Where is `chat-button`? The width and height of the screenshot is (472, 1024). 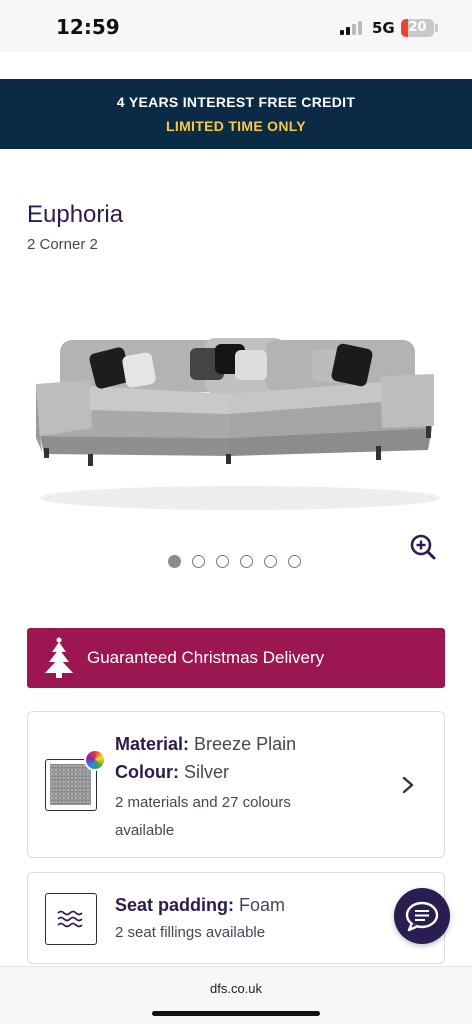 chat-button is located at coordinates (422, 916).